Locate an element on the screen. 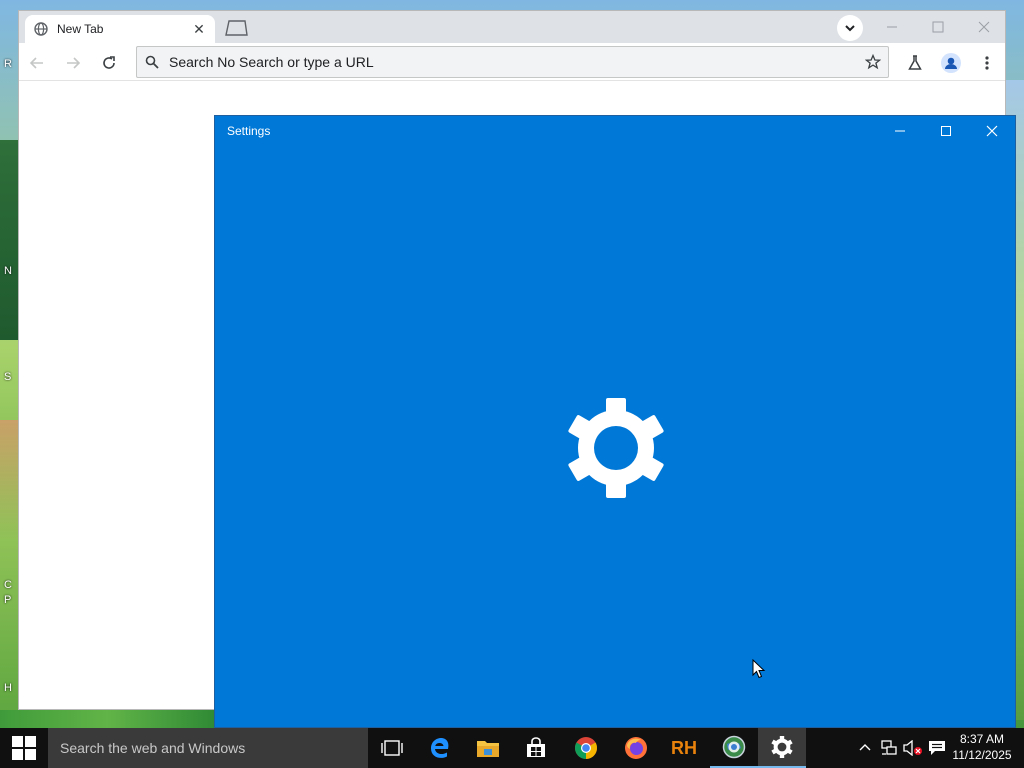 This screenshot has height=768, width=1024. profile-button is located at coordinates (951, 63).